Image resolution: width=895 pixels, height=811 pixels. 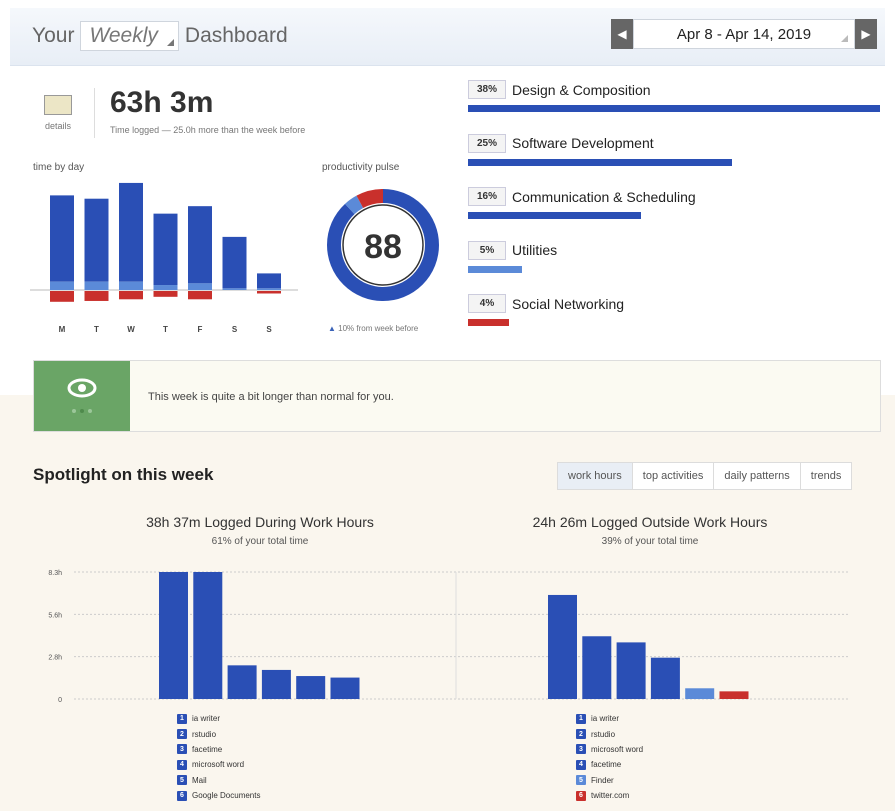 What do you see at coordinates (123, 474) in the screenshot?
I see `spotlight-title: Spotlight on this week` at bounding box center [123, 474].